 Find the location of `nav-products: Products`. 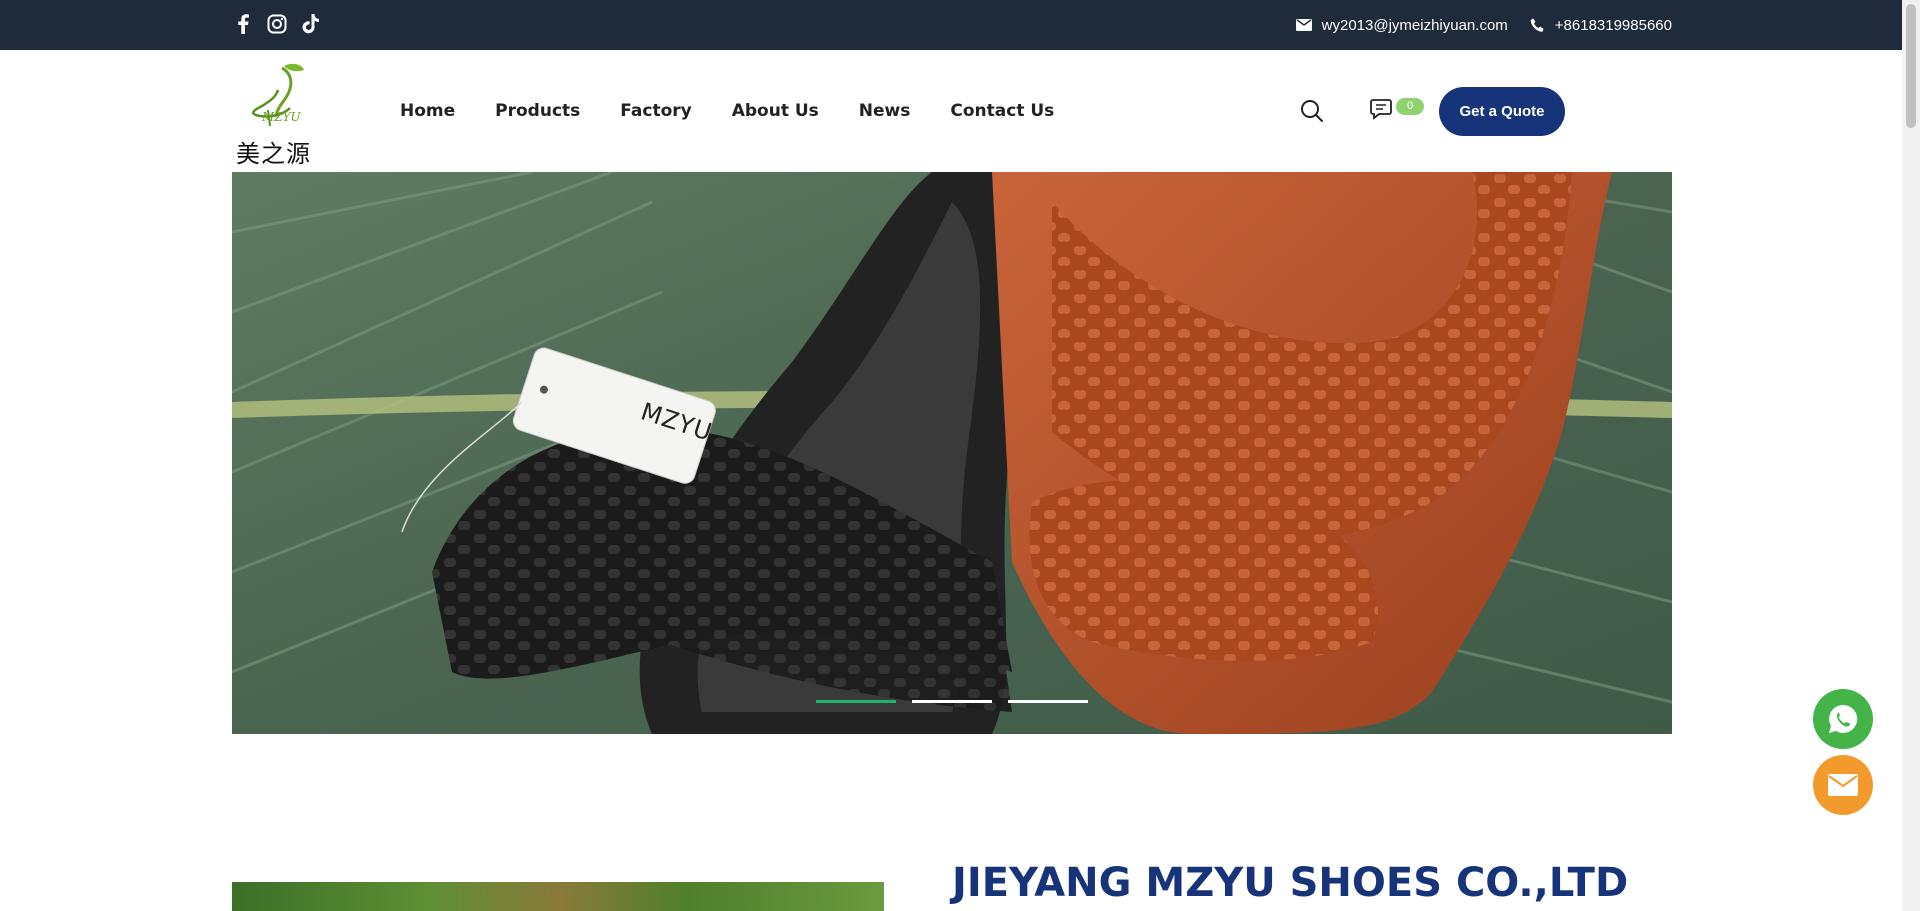

nav-products: Products is located at coordinates (537, 111).